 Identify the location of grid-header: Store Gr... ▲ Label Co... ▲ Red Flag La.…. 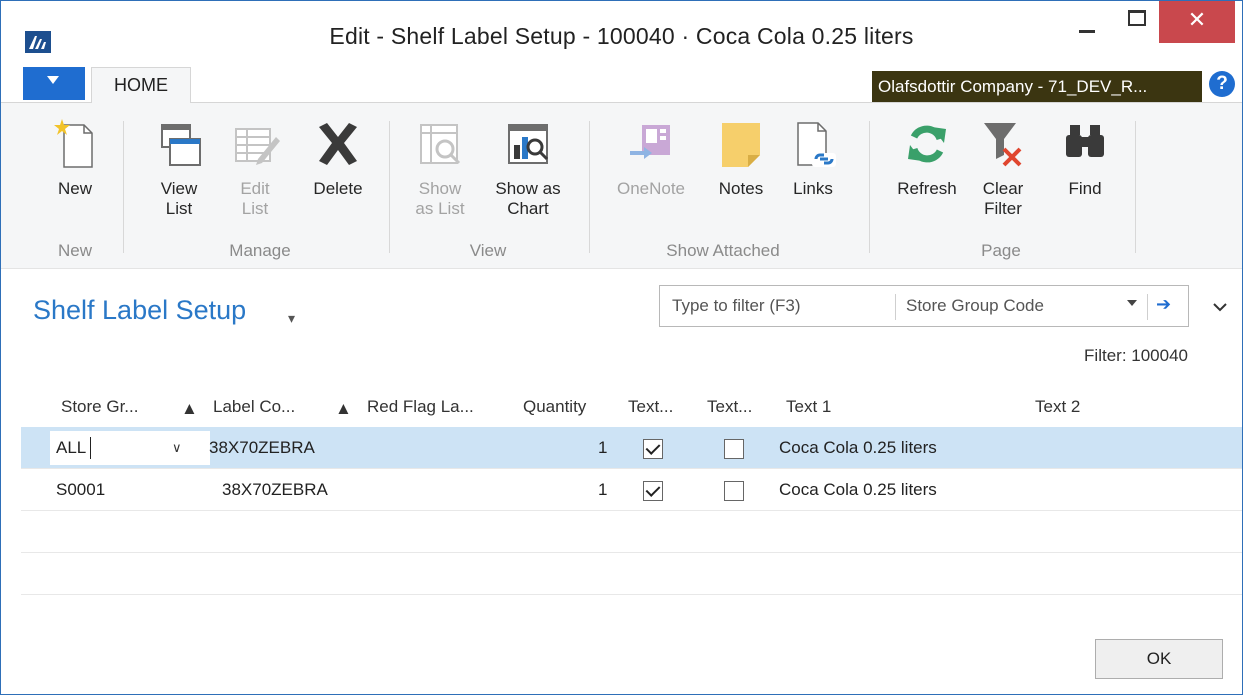
(631, 406).